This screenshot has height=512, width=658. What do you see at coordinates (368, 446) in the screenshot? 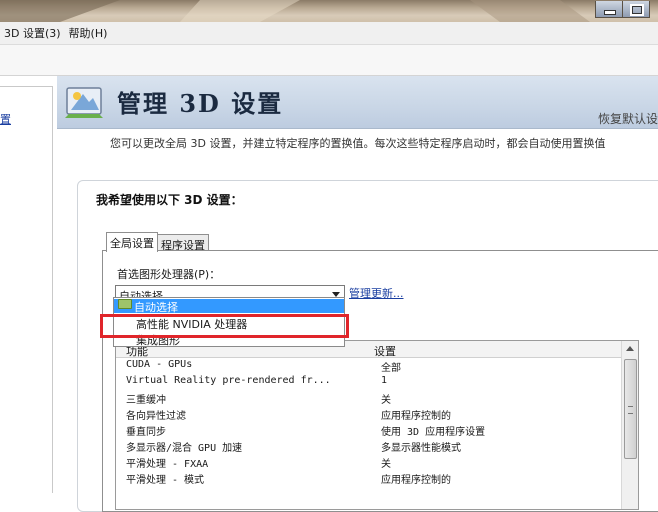
I see `table-row: 多显示器/混合 GPU 加速 多显示器性能模式` at bounding box center [368, 446].